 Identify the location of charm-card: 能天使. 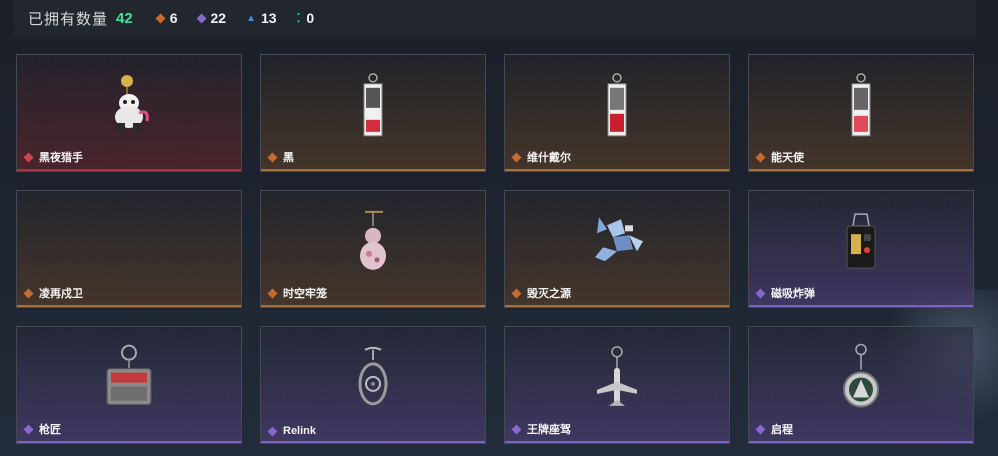
(861, 113).